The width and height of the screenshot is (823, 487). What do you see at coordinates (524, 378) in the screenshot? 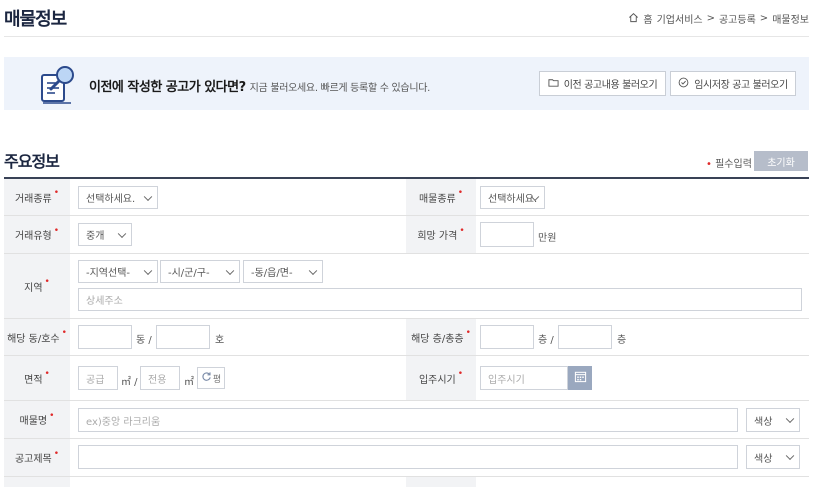
I see `move-in-input: 입주시기` at bounding box center [524, 378].